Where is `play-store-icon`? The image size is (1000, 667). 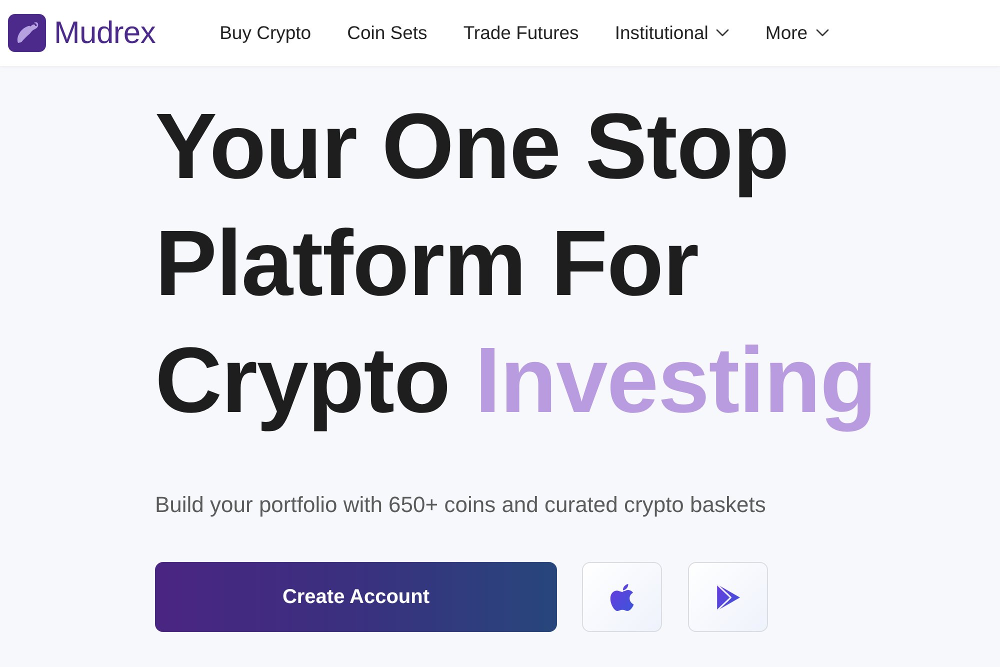 play-store-icon is located at coordinates (728, 597).